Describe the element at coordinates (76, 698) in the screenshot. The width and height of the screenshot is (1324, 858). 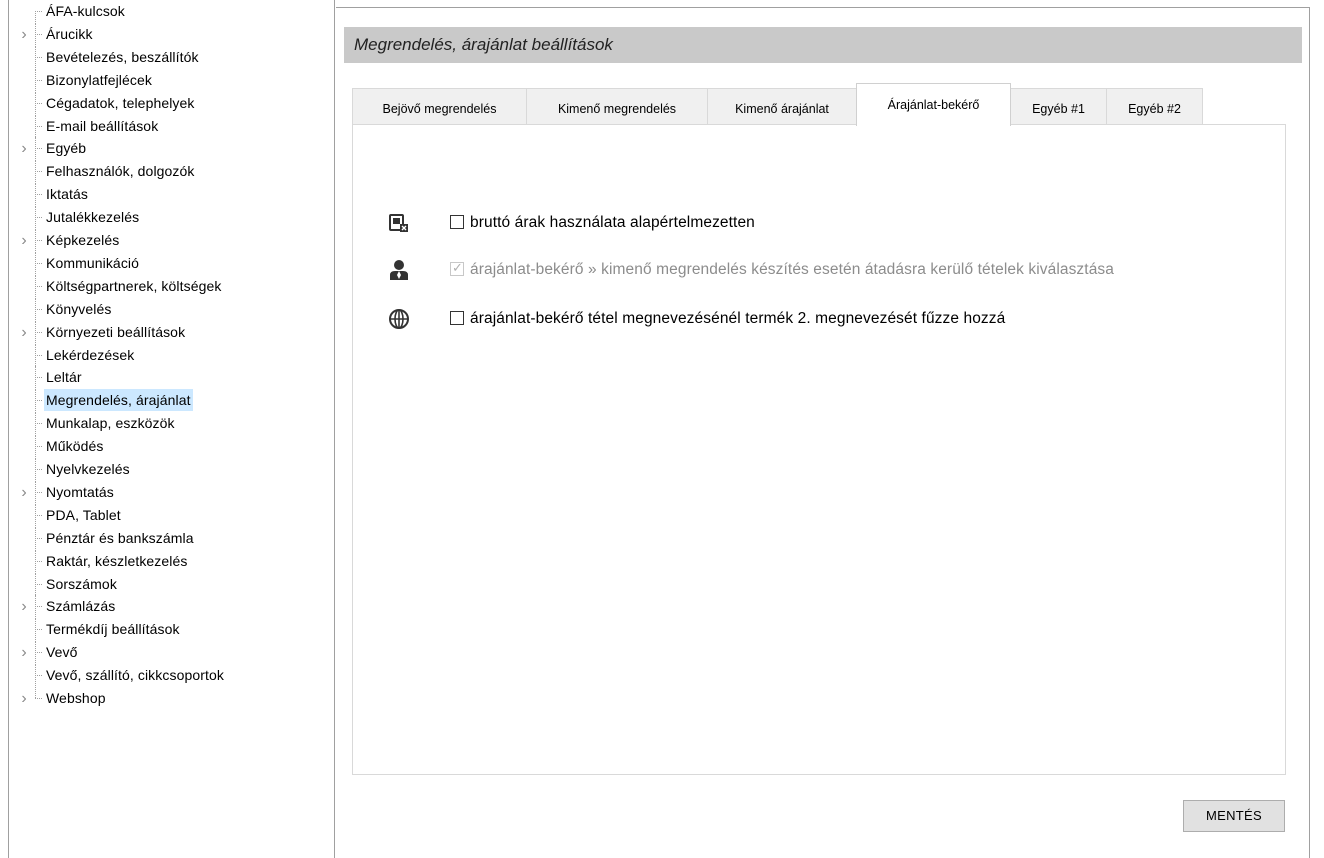
I see `tree-item-label: Webshop` at that location.